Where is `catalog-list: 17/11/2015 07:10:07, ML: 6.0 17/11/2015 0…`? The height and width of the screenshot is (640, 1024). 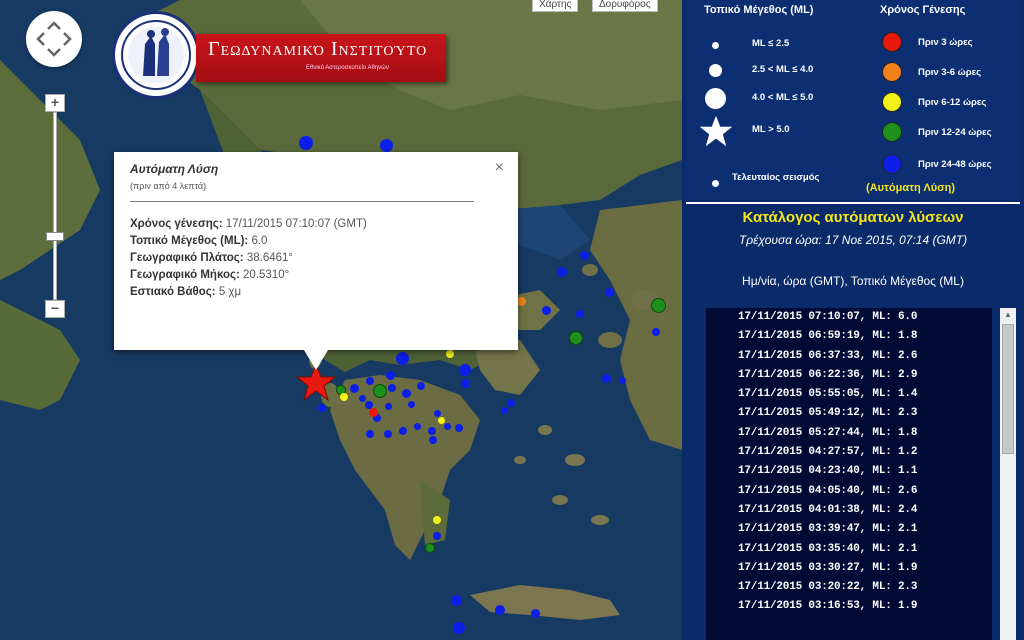
catalog-list: 17/11/2015 07:10:07, ML: 6.0 17/11/2015 0… is located at coordinates (849, 474).